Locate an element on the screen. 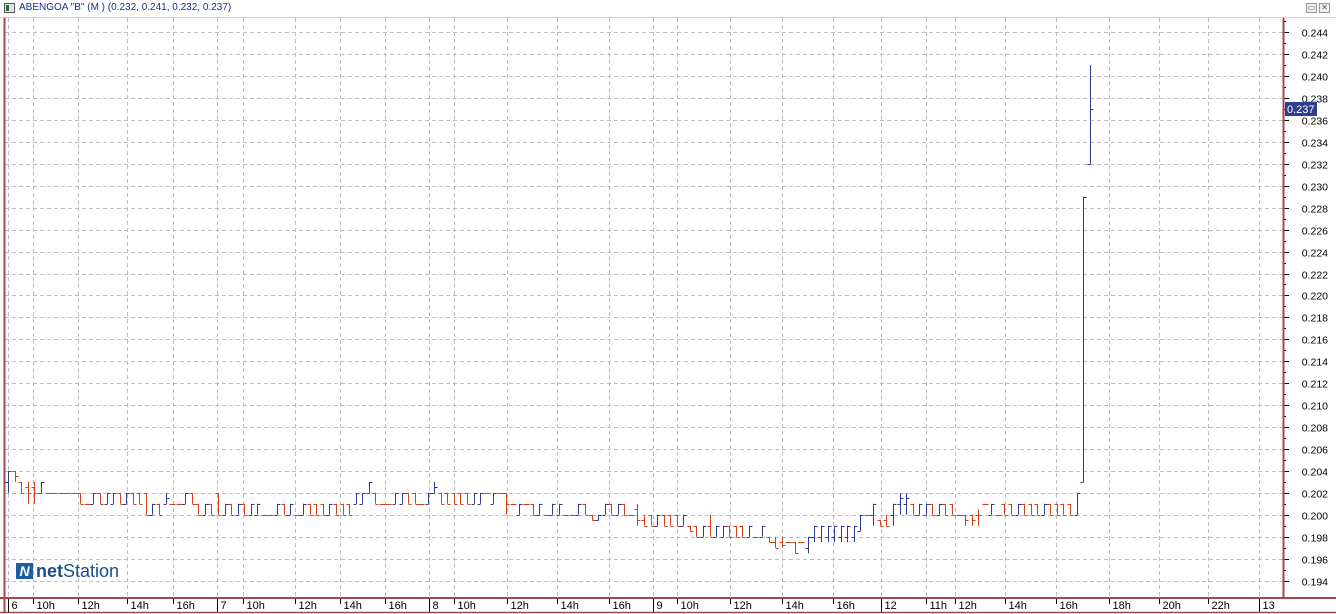  y-tick-label: 0.236 is located at coordinates (1315, 122).